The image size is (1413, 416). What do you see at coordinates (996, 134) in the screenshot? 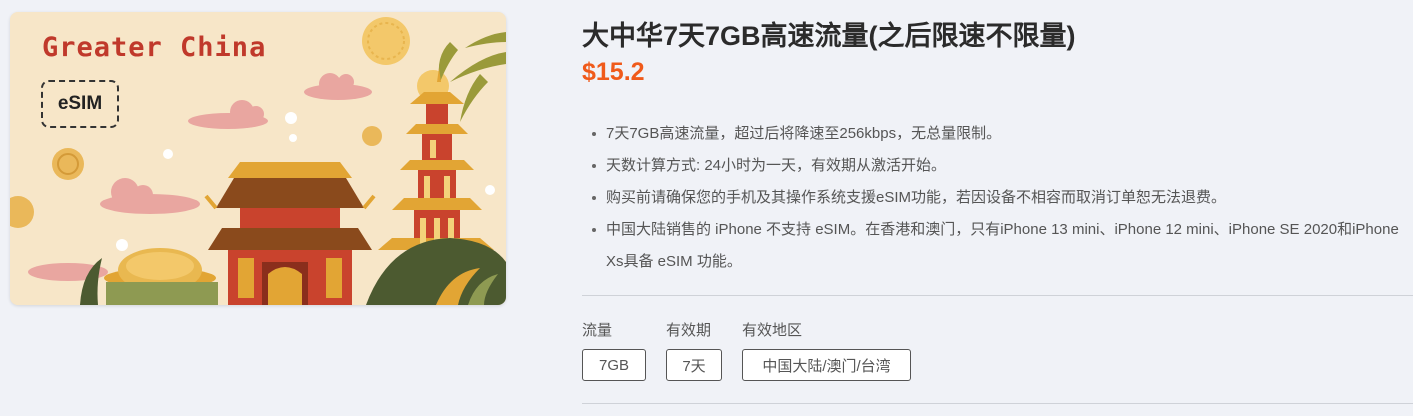
I see `feature-item: 7天7GB高速流量，超过后将降速至256kbps，无总量限制。` at bounding box center [996, 134].